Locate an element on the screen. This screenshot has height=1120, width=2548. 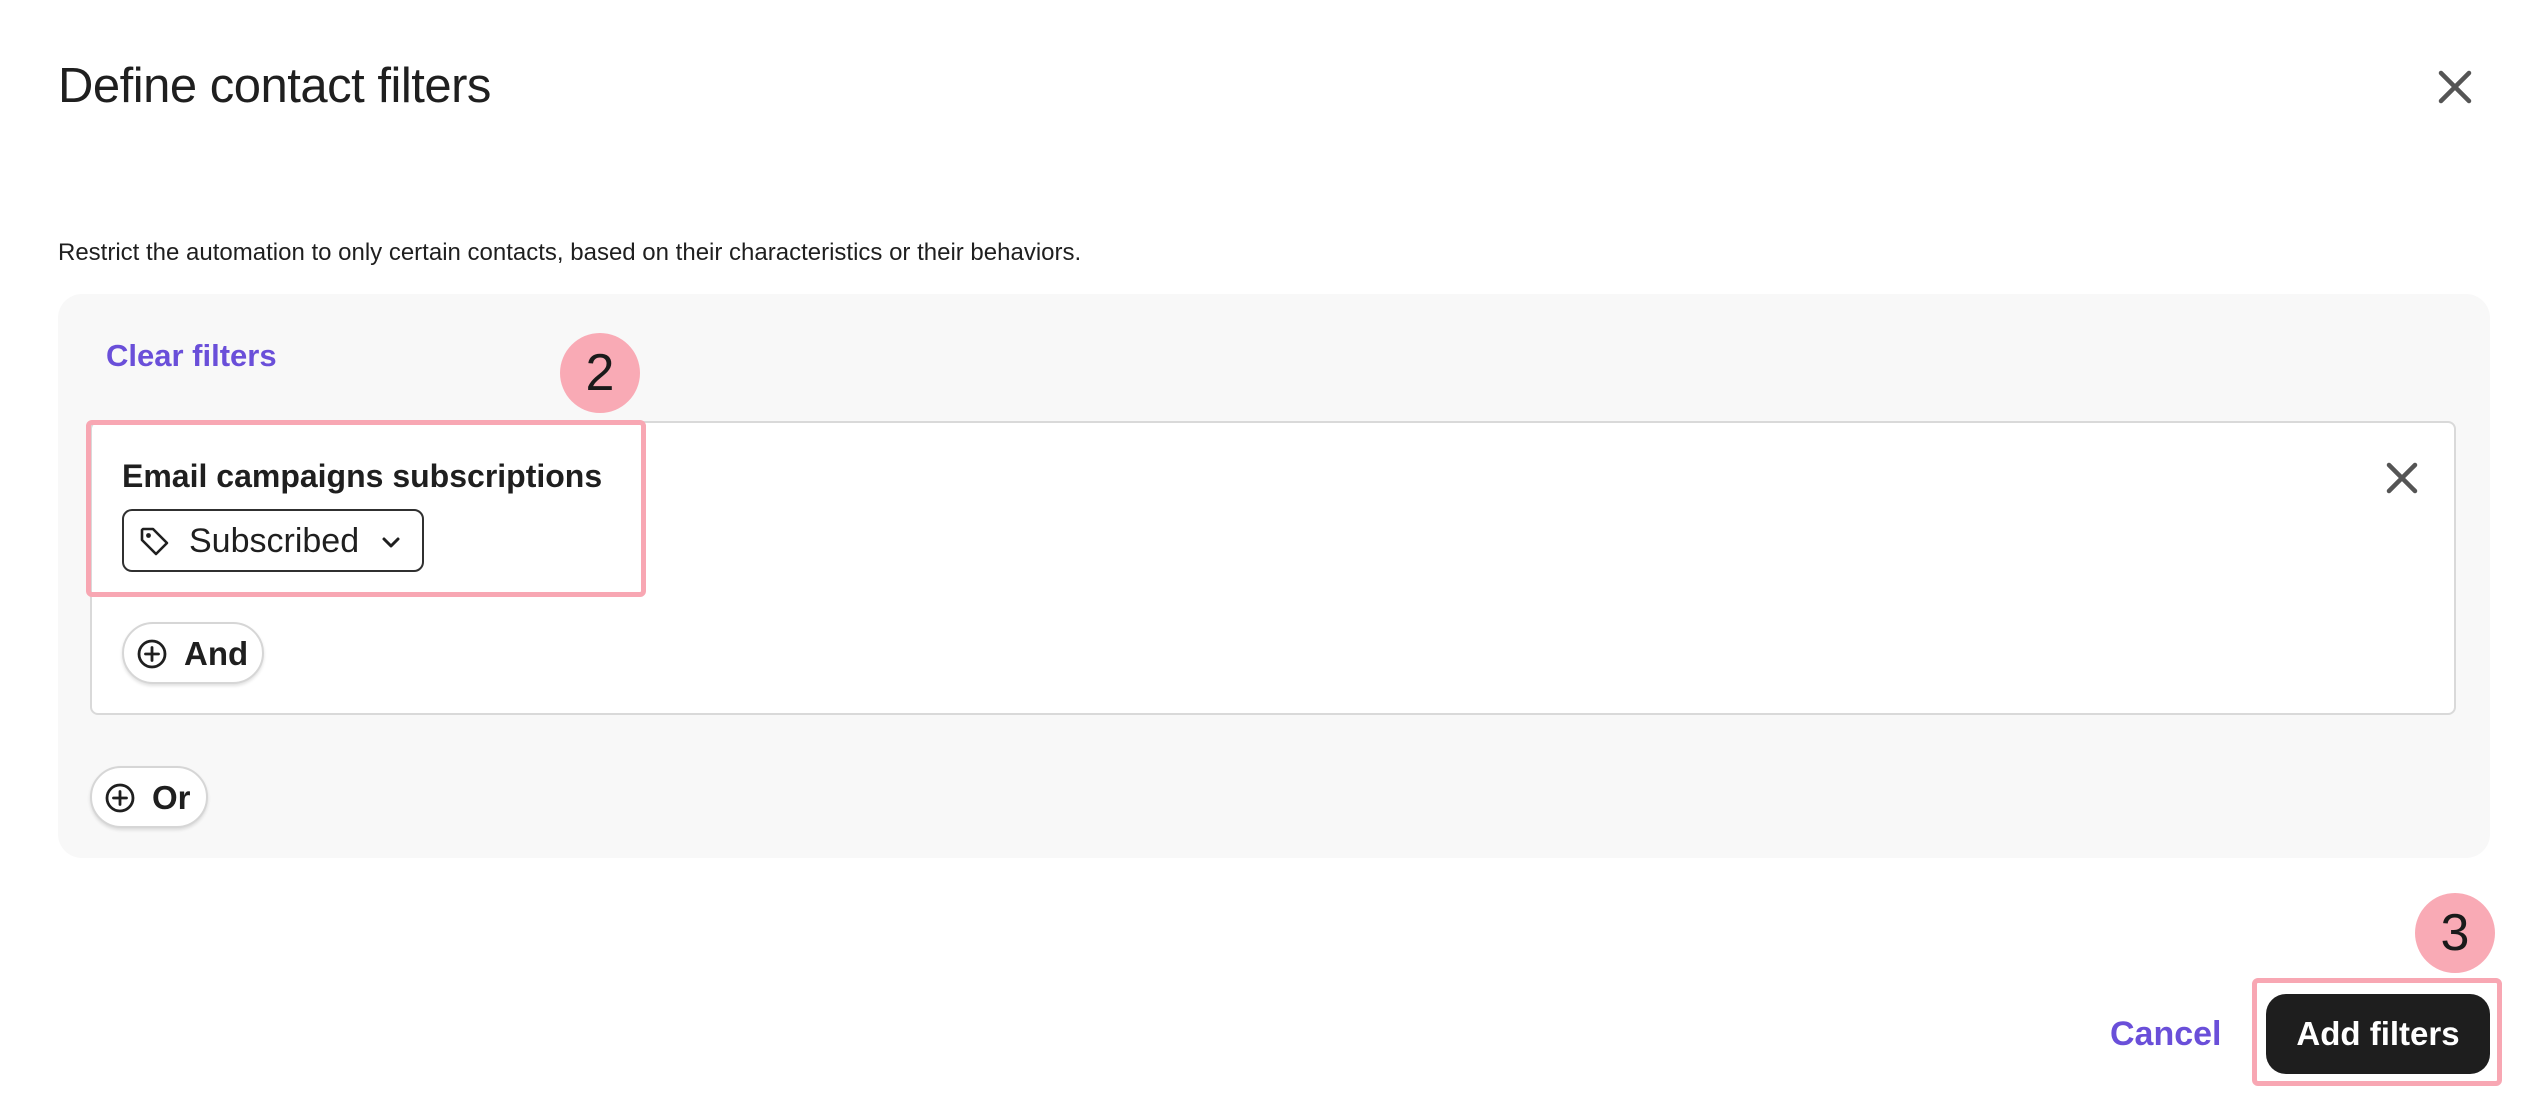
add-filters-button: Add filters is located at coordinates (2378, 1034).